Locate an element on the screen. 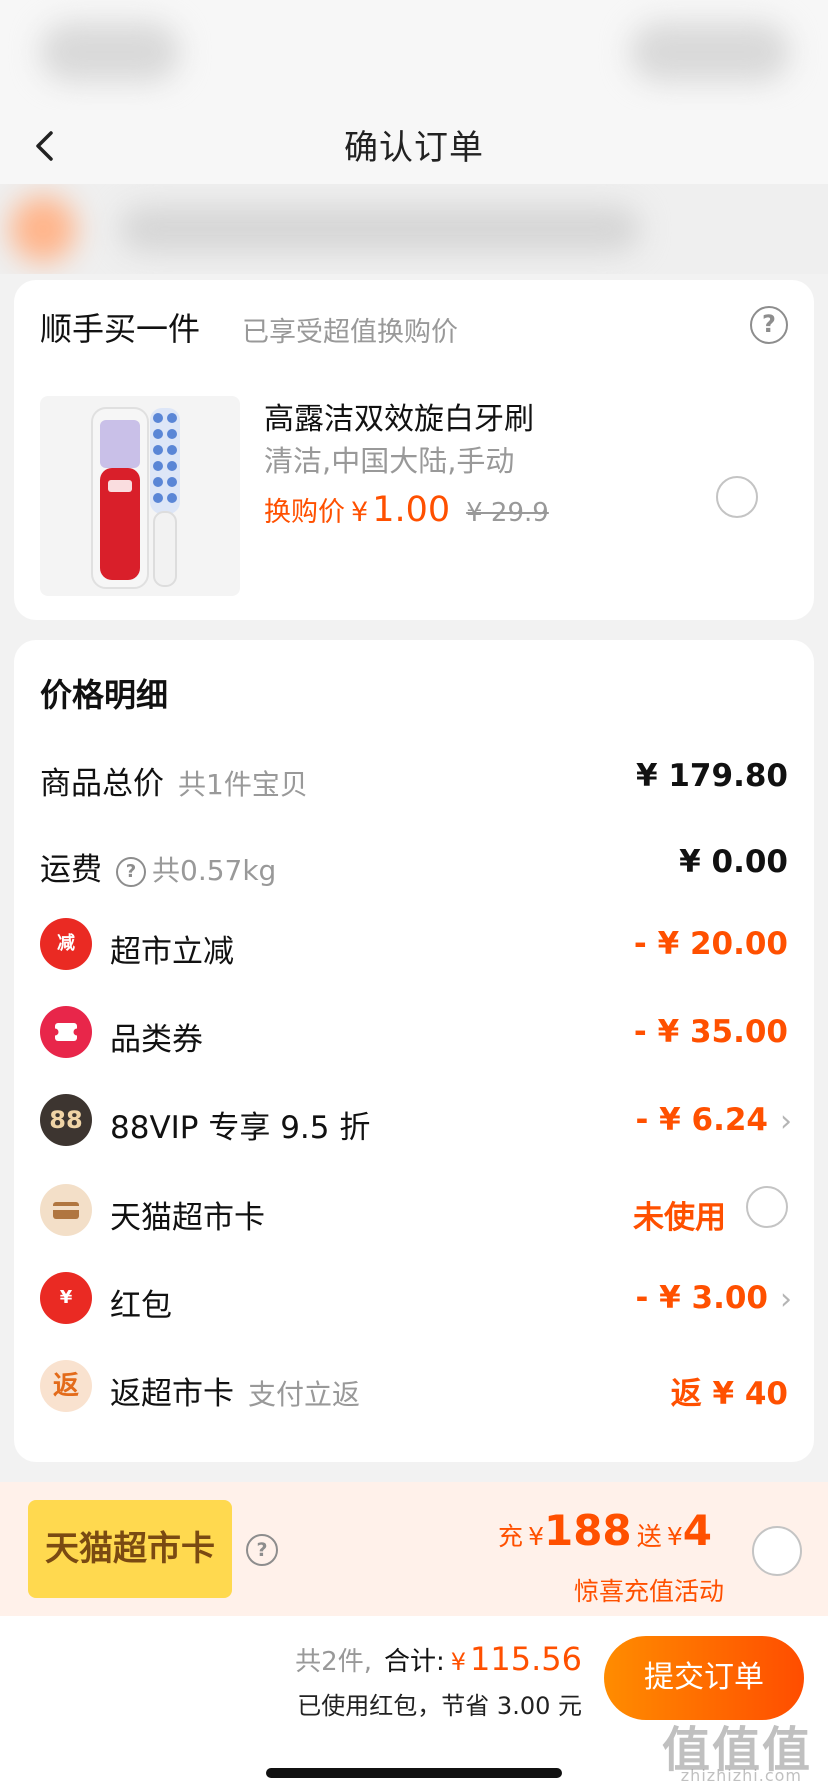 The height and width of the screenshot is (1792, 828). goods-total-value: ¥ 179.80 is located at coordinates (712, 776).